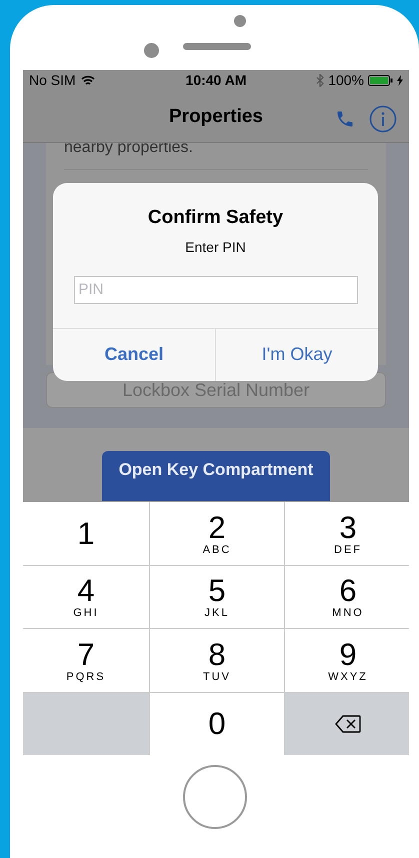  I want to click on alert-button: I'm Okay, so click(296, 354).